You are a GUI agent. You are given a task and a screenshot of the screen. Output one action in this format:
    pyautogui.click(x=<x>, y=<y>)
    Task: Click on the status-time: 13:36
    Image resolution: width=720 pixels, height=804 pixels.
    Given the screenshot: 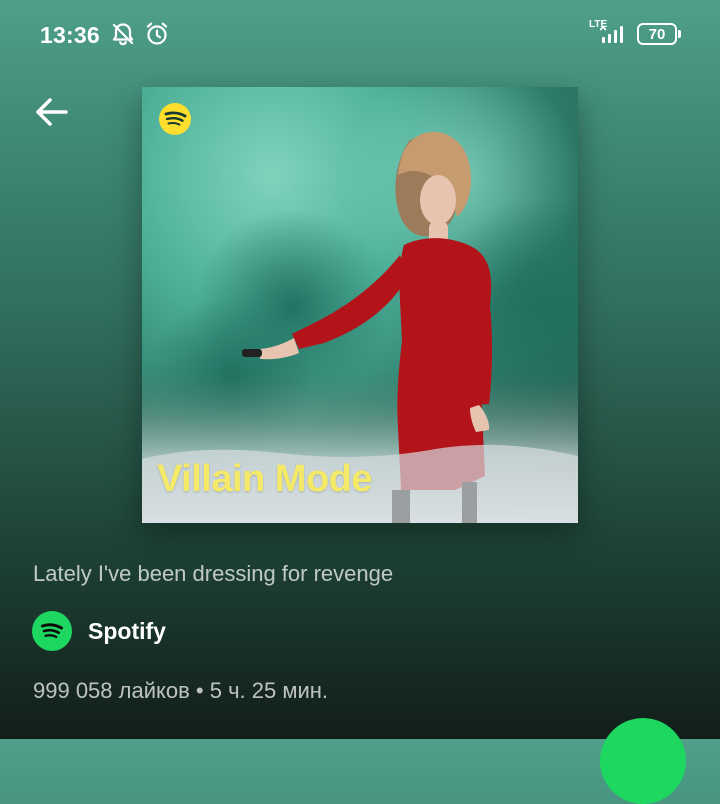 What is the action you would take?
    pyautogui.click(x=70, y=35)
    